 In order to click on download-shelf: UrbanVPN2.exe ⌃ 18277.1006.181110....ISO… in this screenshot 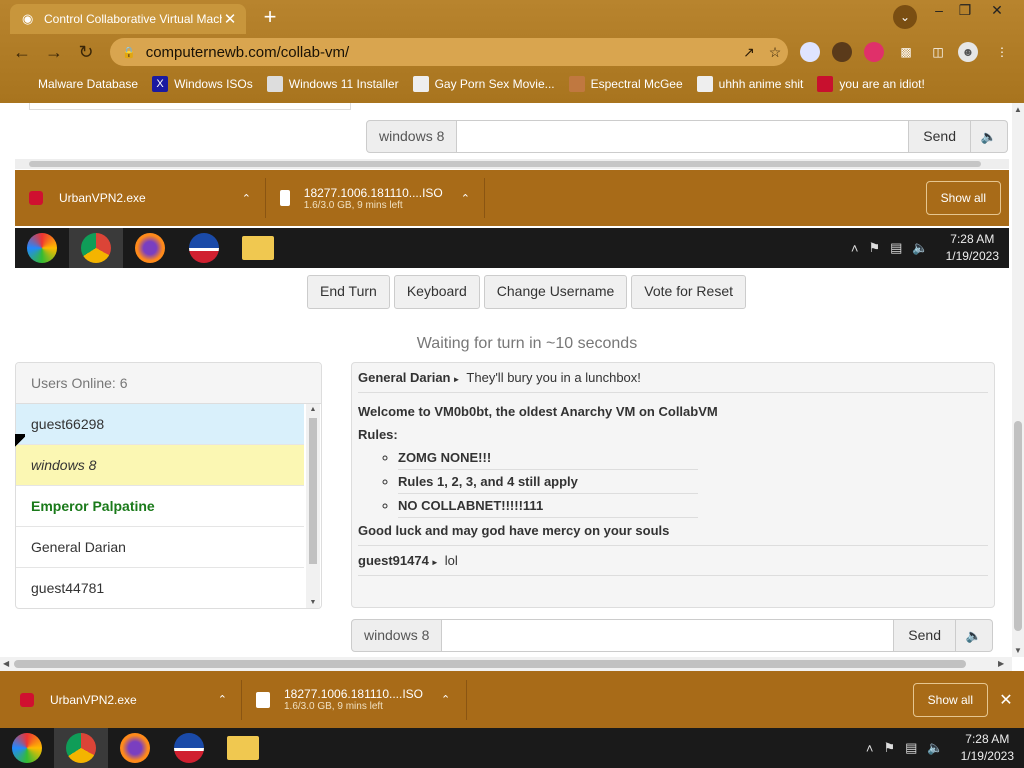, I will do `click(512, 699)`.